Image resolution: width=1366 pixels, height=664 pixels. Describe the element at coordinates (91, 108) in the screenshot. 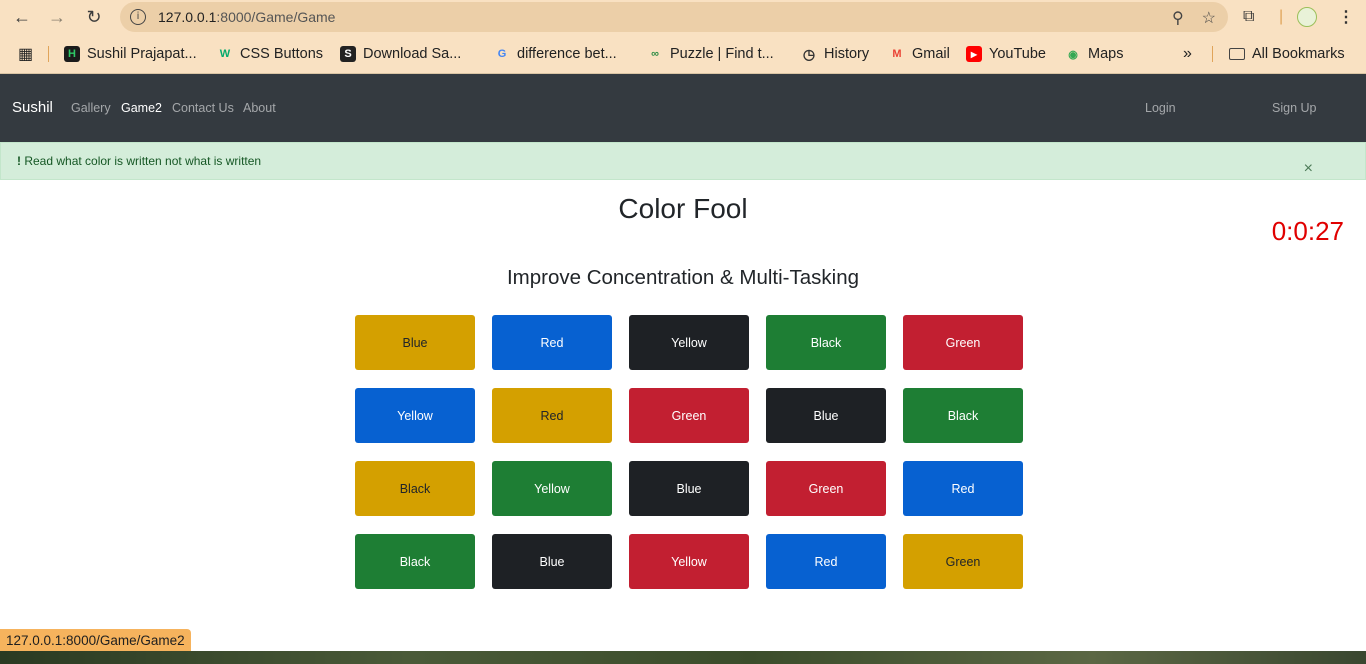

I see `nav-link-gallery: Gallery` at that location.